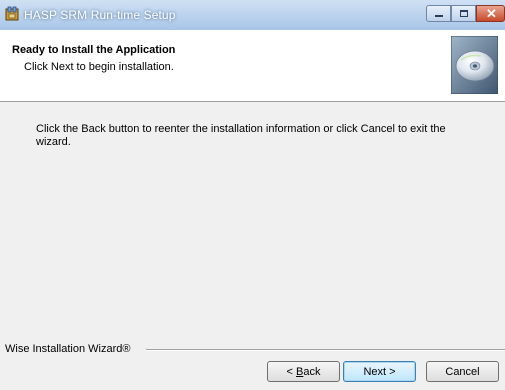 The width and height of the screenshot is (505, 390). I want to click on page-title: Ready to Install the Application, so click(94, 50).